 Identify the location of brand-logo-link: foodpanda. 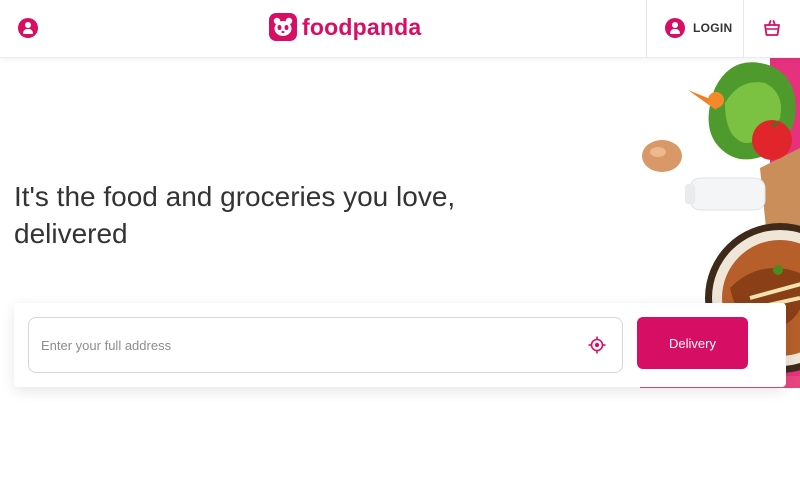
(345, 27).